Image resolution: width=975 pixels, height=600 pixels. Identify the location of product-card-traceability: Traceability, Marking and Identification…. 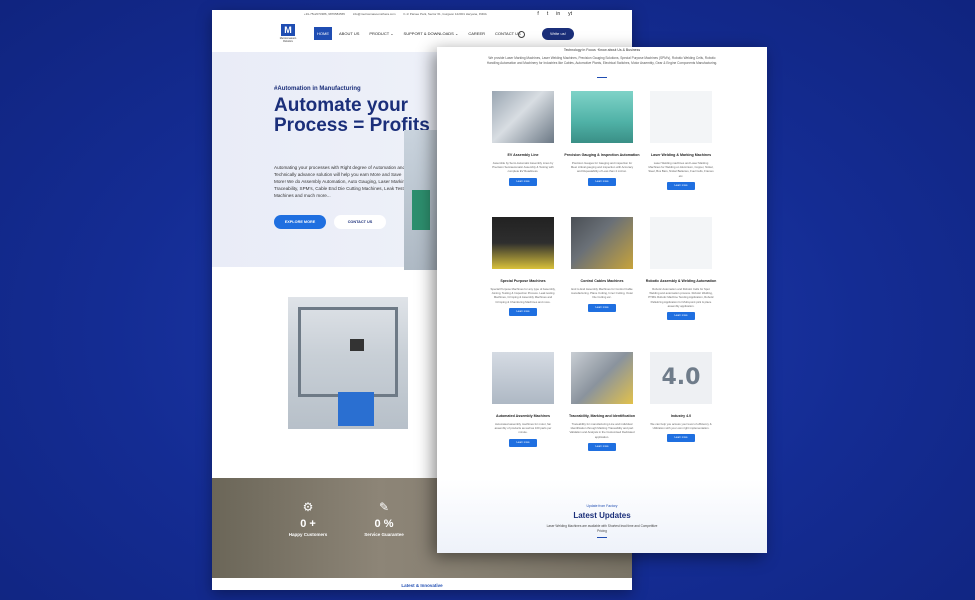
(602, 401).